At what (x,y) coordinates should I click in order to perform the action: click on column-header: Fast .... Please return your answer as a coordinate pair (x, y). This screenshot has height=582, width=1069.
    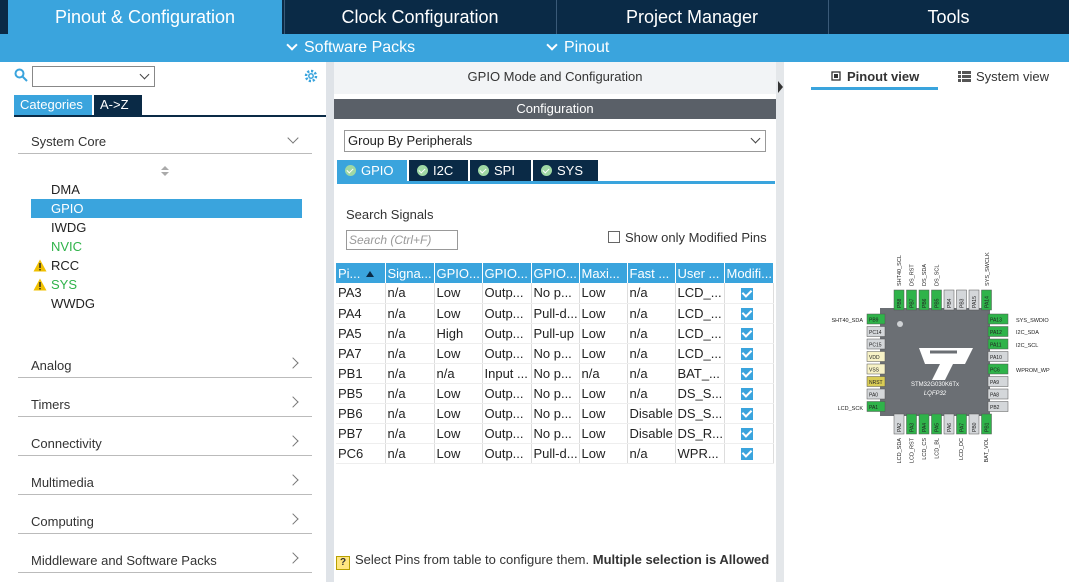
    Looking at the image, I should click on (651, 273).